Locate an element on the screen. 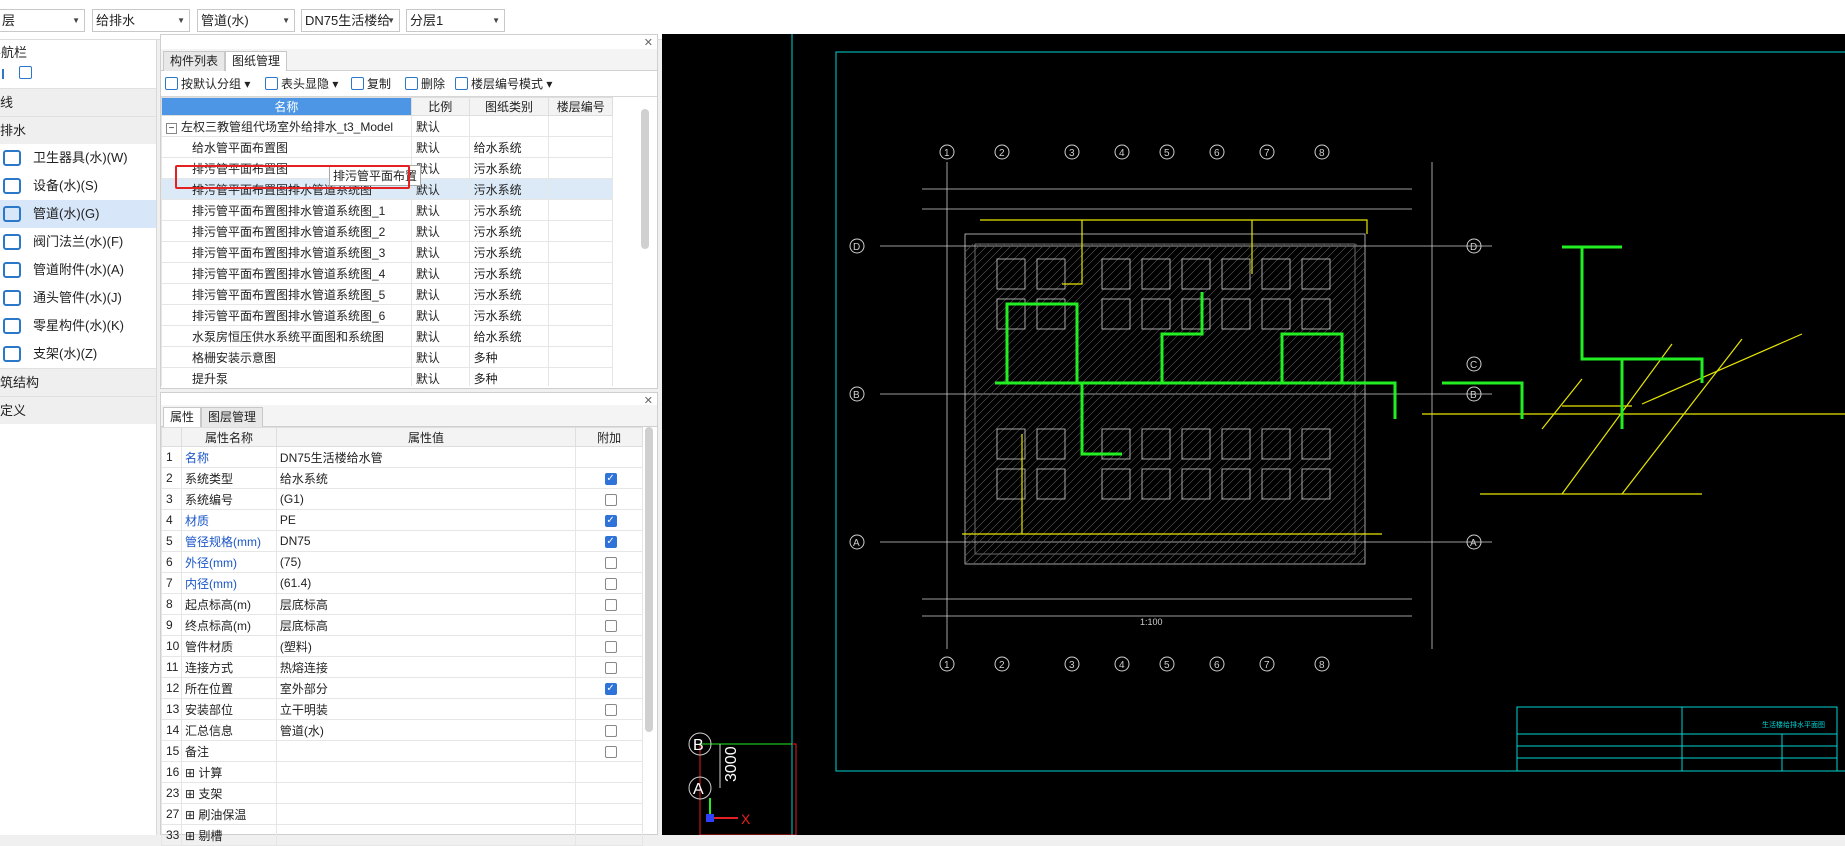  collapse-icon: − is located at coordinates (171, 128).